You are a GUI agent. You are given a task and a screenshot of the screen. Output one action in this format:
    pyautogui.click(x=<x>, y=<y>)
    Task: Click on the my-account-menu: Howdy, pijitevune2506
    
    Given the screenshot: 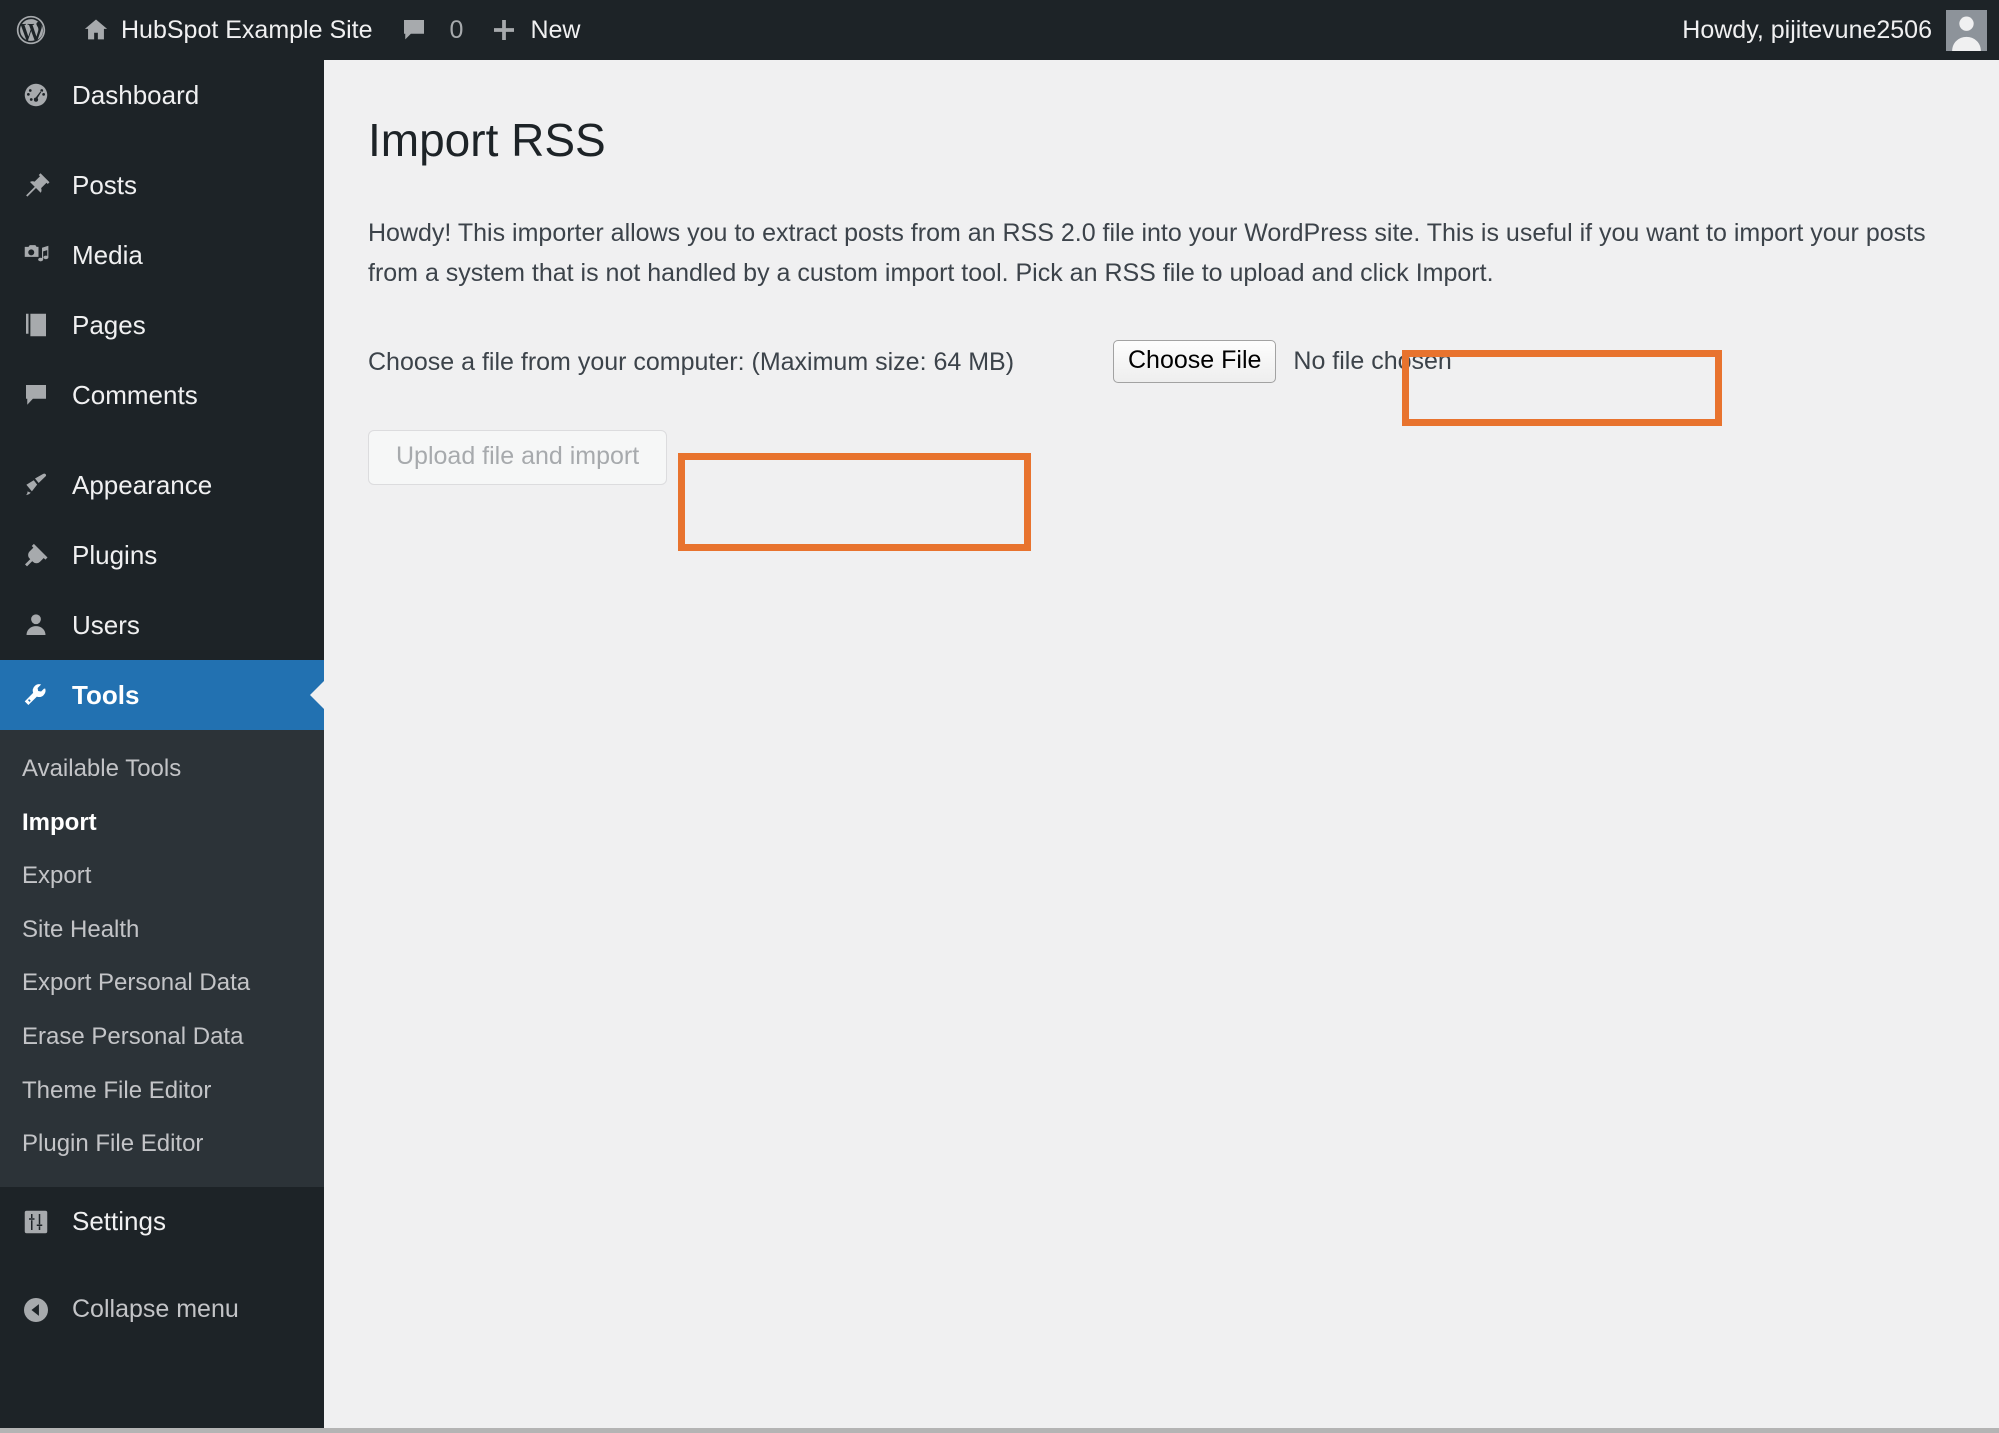 What is the action you would take?
    pyautogui.click(x=1840, y=30)
    